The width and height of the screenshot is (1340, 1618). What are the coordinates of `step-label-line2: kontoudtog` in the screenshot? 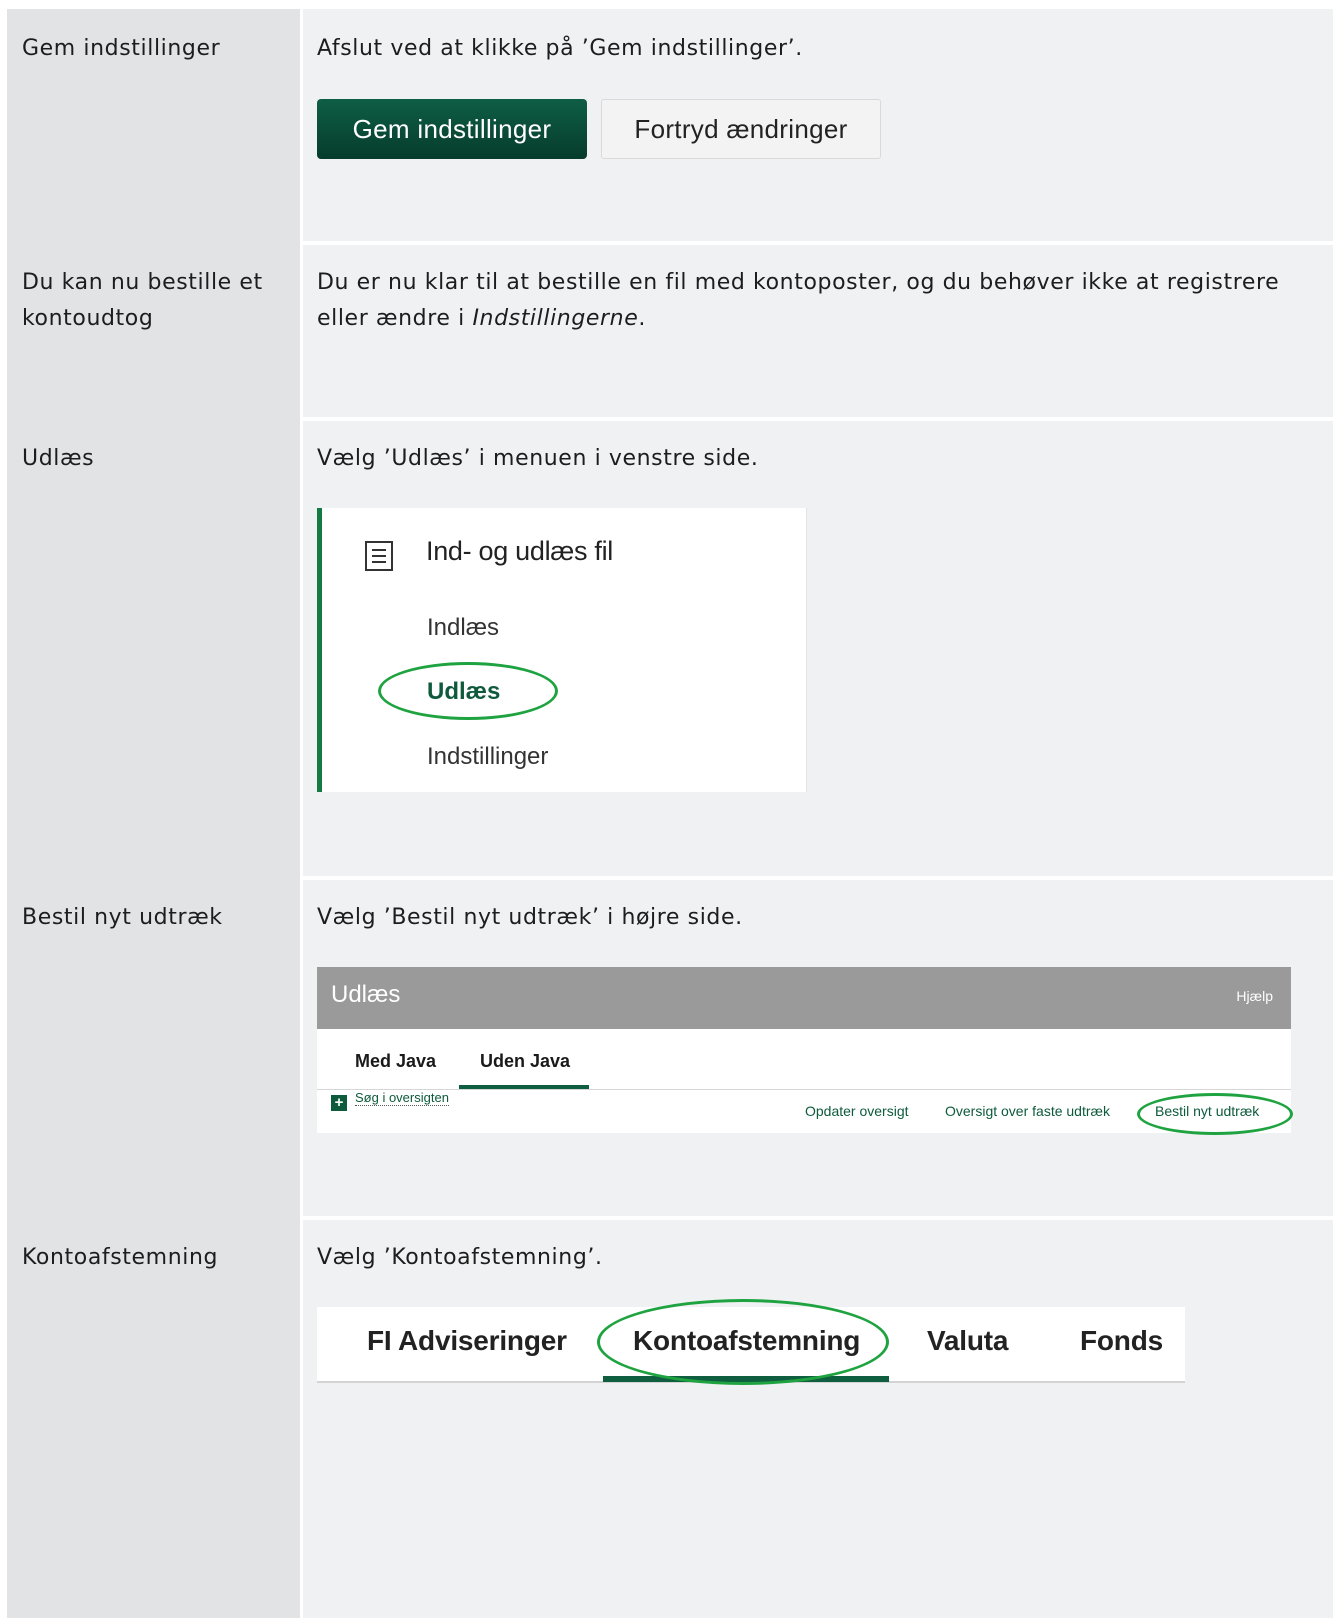 It's located at (88, 318).